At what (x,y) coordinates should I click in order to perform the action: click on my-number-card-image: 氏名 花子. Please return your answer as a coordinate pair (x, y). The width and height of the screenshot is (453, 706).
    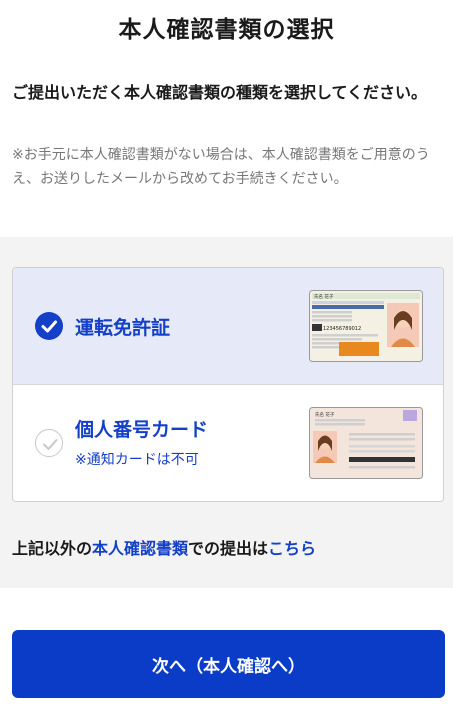
    Looking at the image, I should click on (366, 443).